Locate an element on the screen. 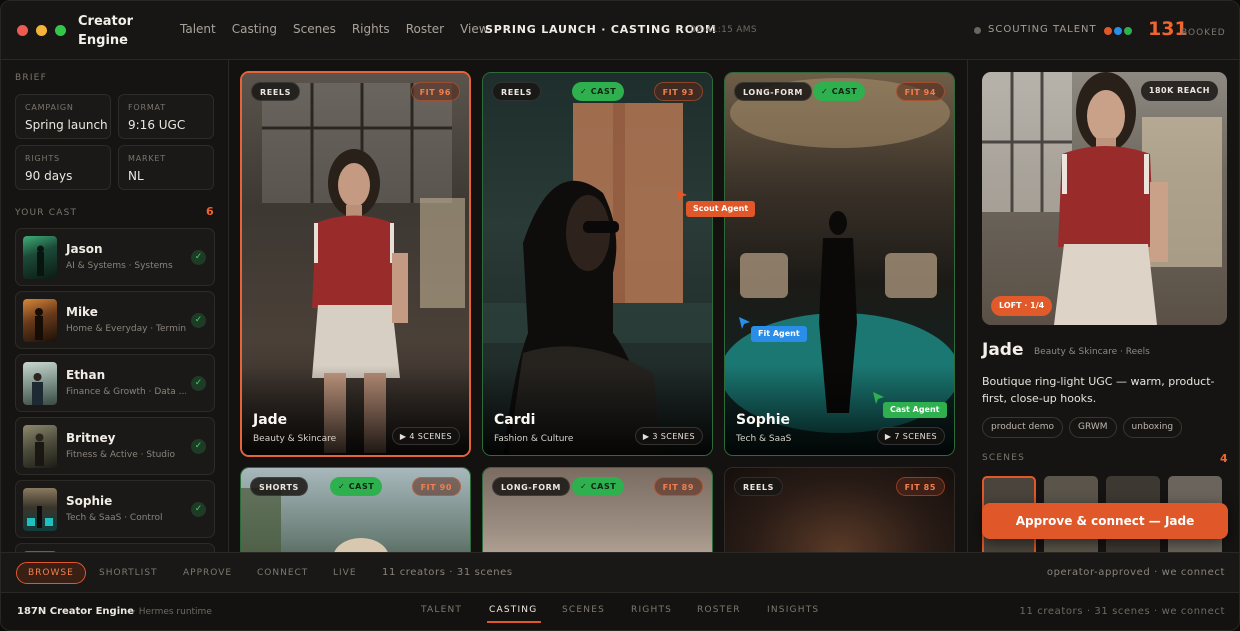 This screenshot has width=1240, height=631. footer-note: 11 creators · 31 scenes · we connect is located at coordinates (1122, 611).